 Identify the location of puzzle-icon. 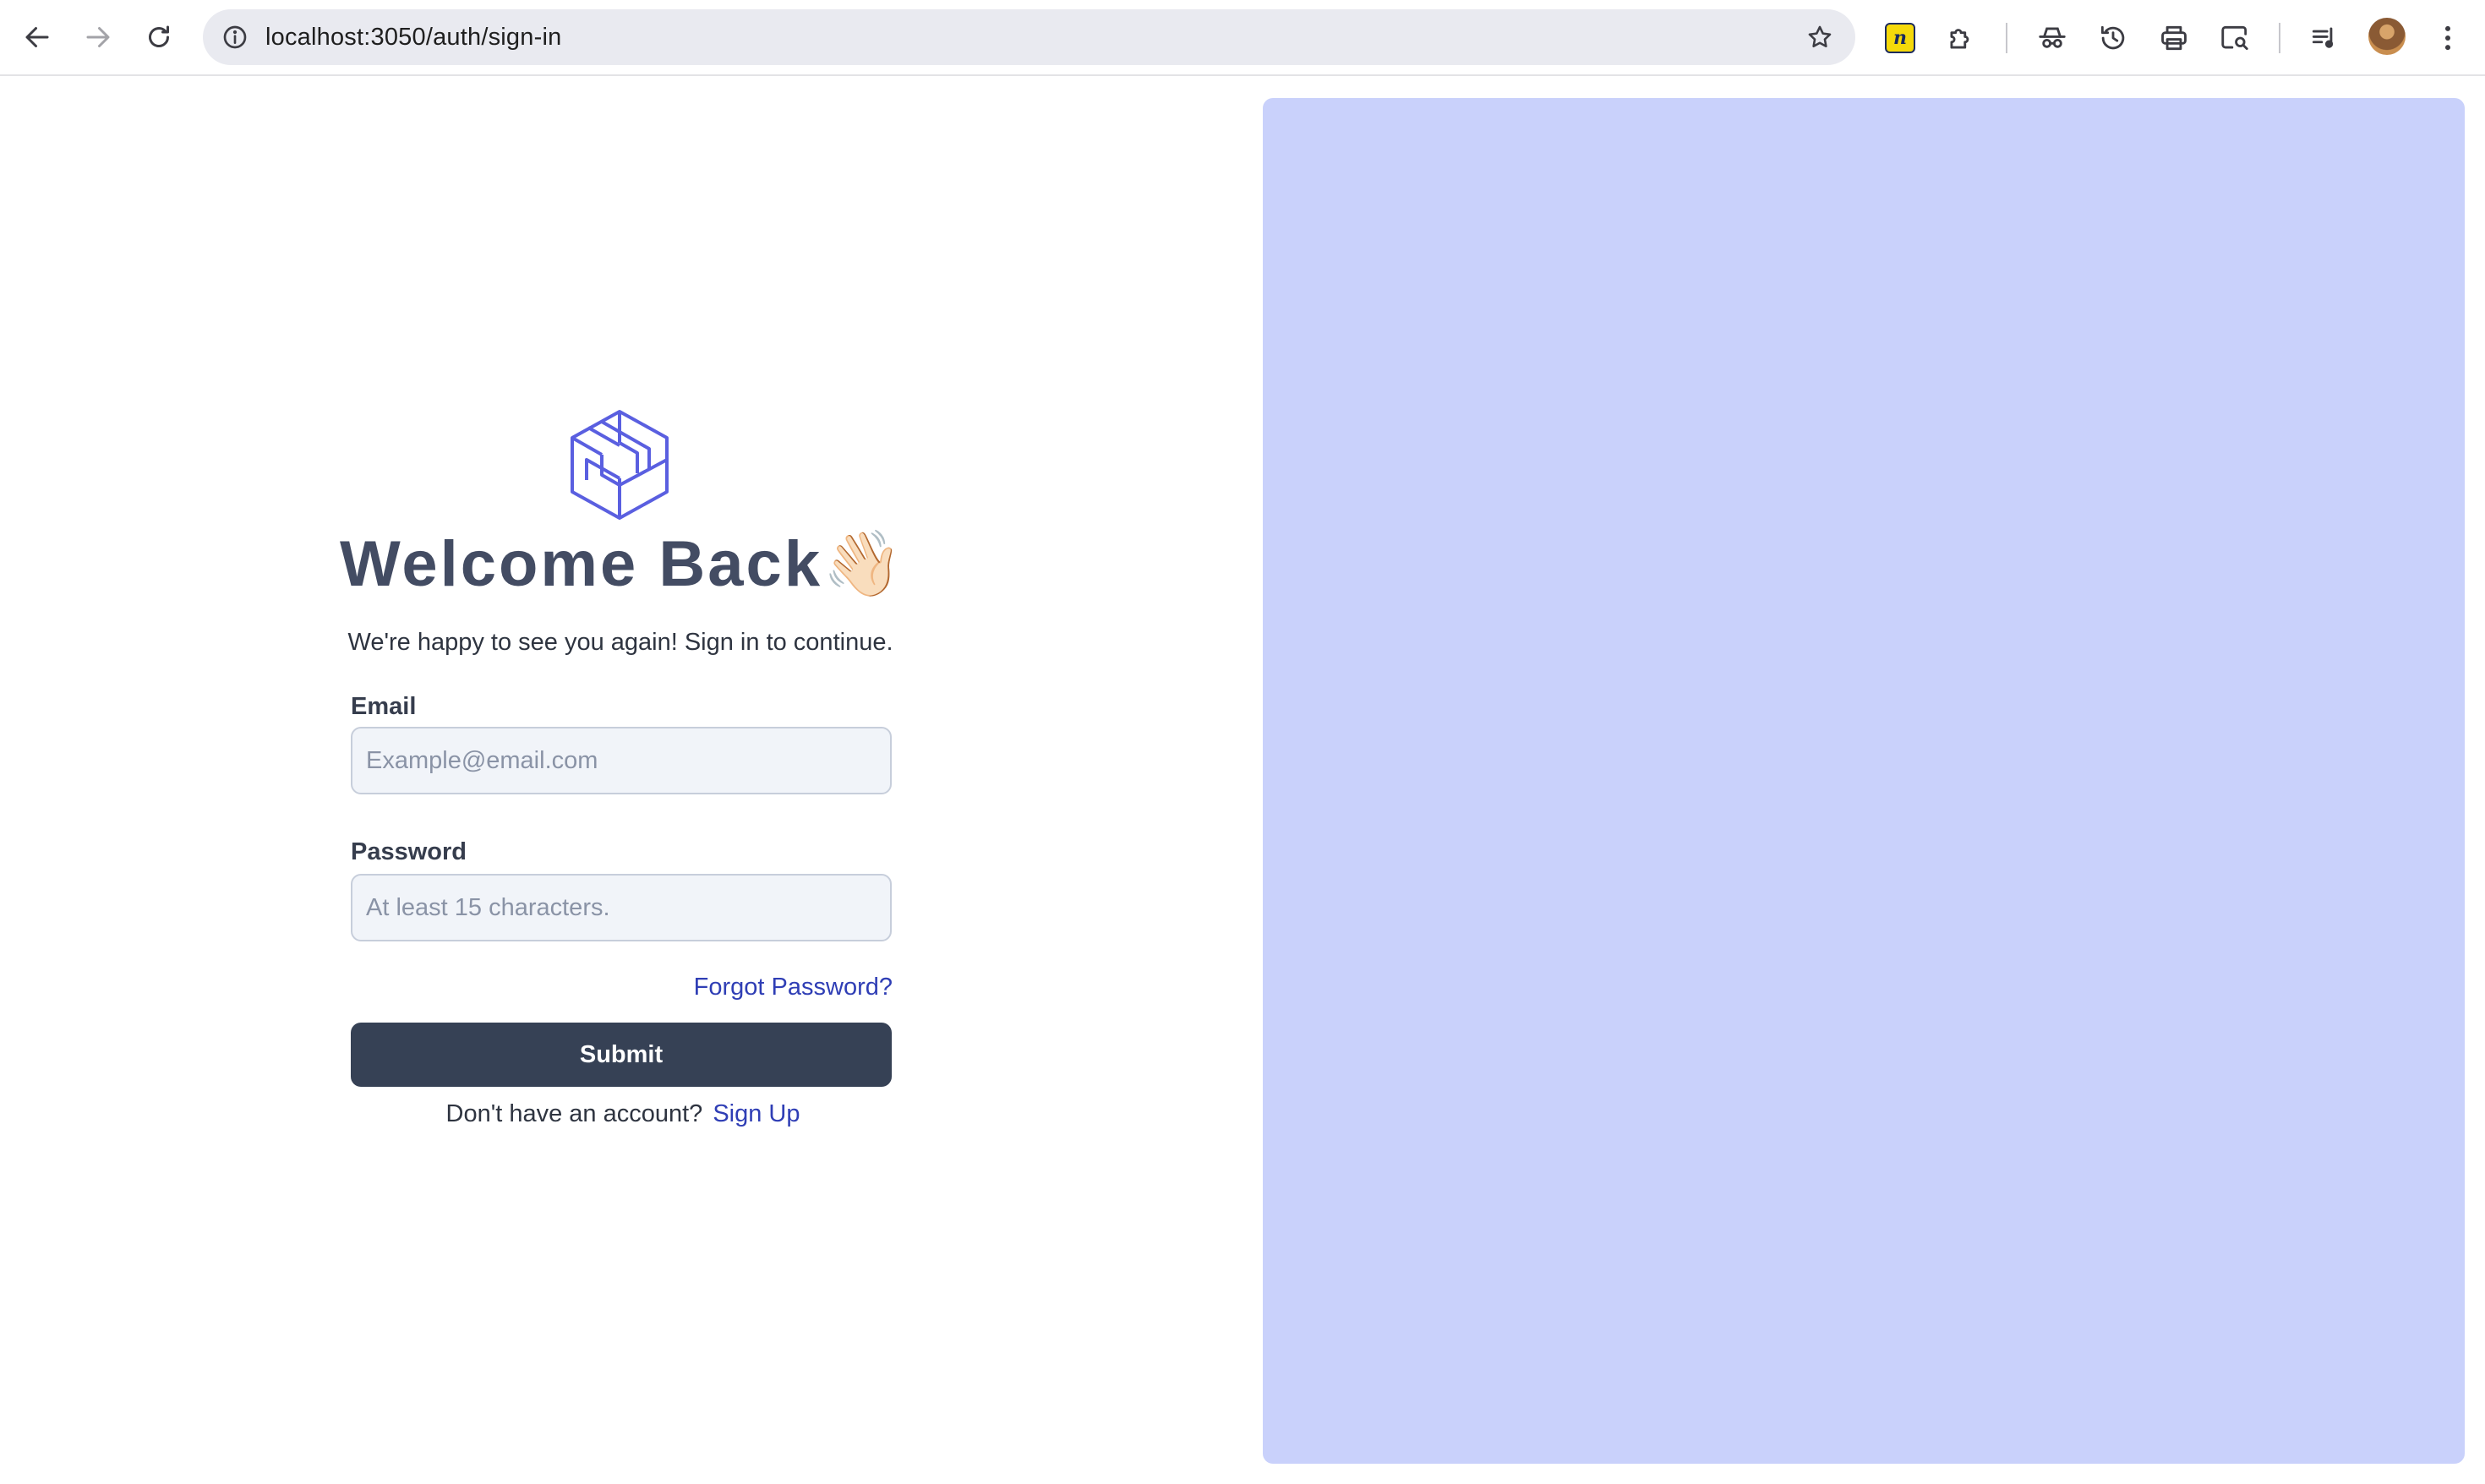
(1959, 39).